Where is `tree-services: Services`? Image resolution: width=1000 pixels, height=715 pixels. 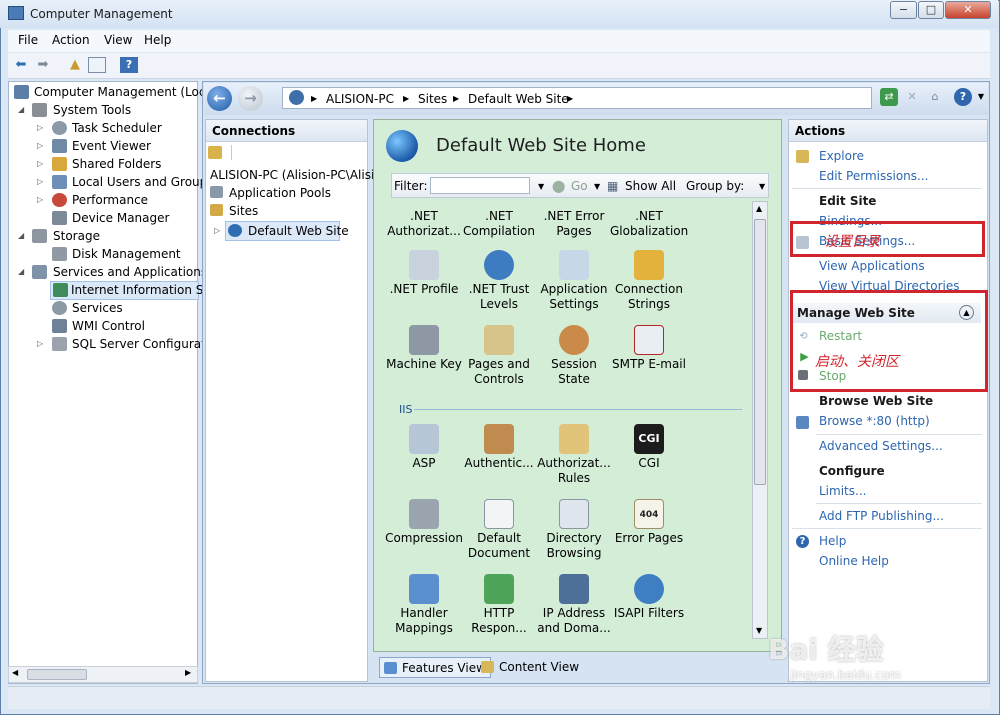 tree-services: Services is located at coordinates (80, 308).